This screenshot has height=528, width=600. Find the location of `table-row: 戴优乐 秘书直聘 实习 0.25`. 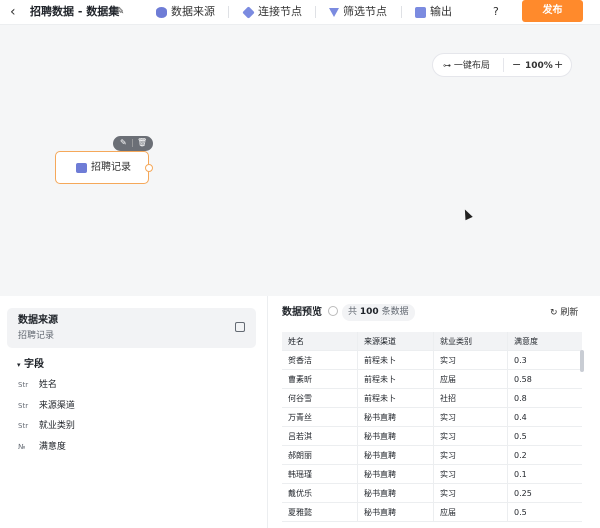

table-row: 戴优乐 秘书直聘 实习 0.25 is located at coordinates (432, 493).